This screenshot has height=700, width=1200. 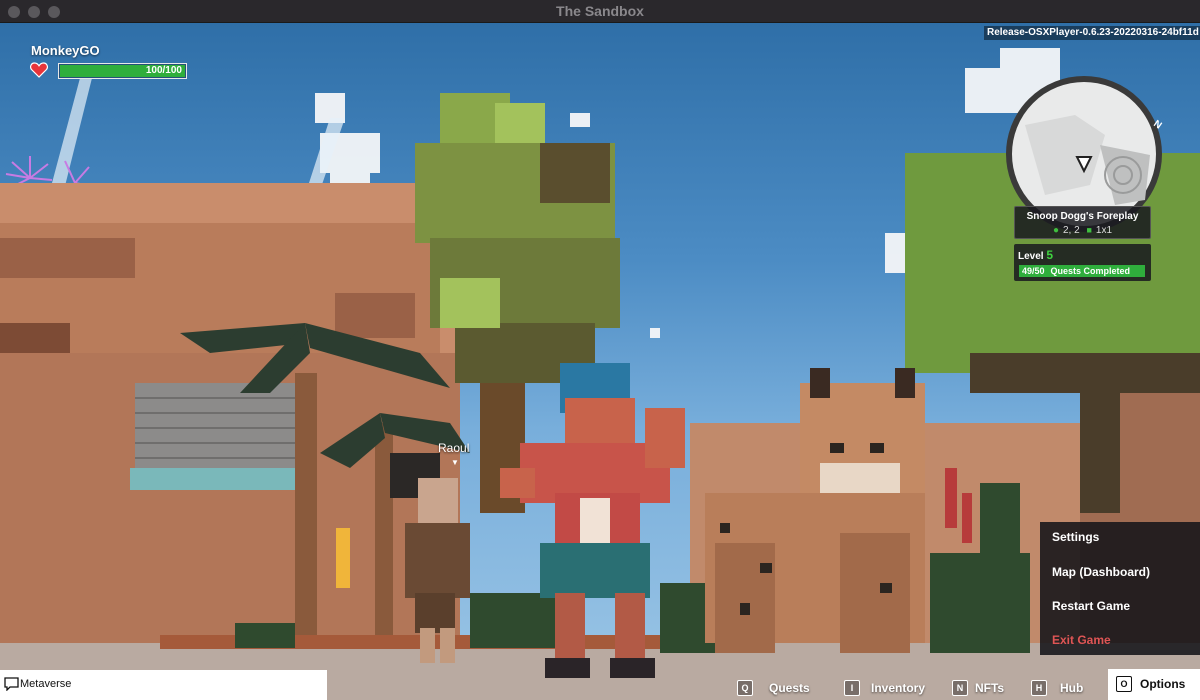 What do you see at coordinates (745, 688) in the screenshot?
I see `quests-key: Q` at bounding box center [745, 688].